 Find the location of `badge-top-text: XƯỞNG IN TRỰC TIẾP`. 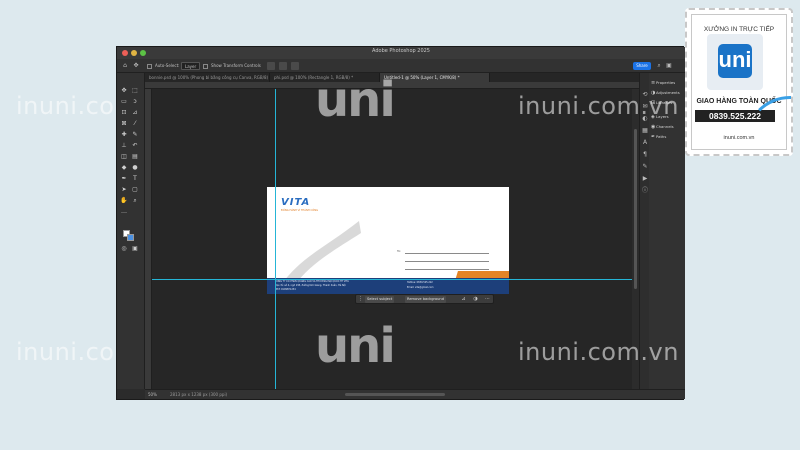

badge-top-text: XƯỞNG IN TRỰC TIẾP is located at coordinates (739, 29).